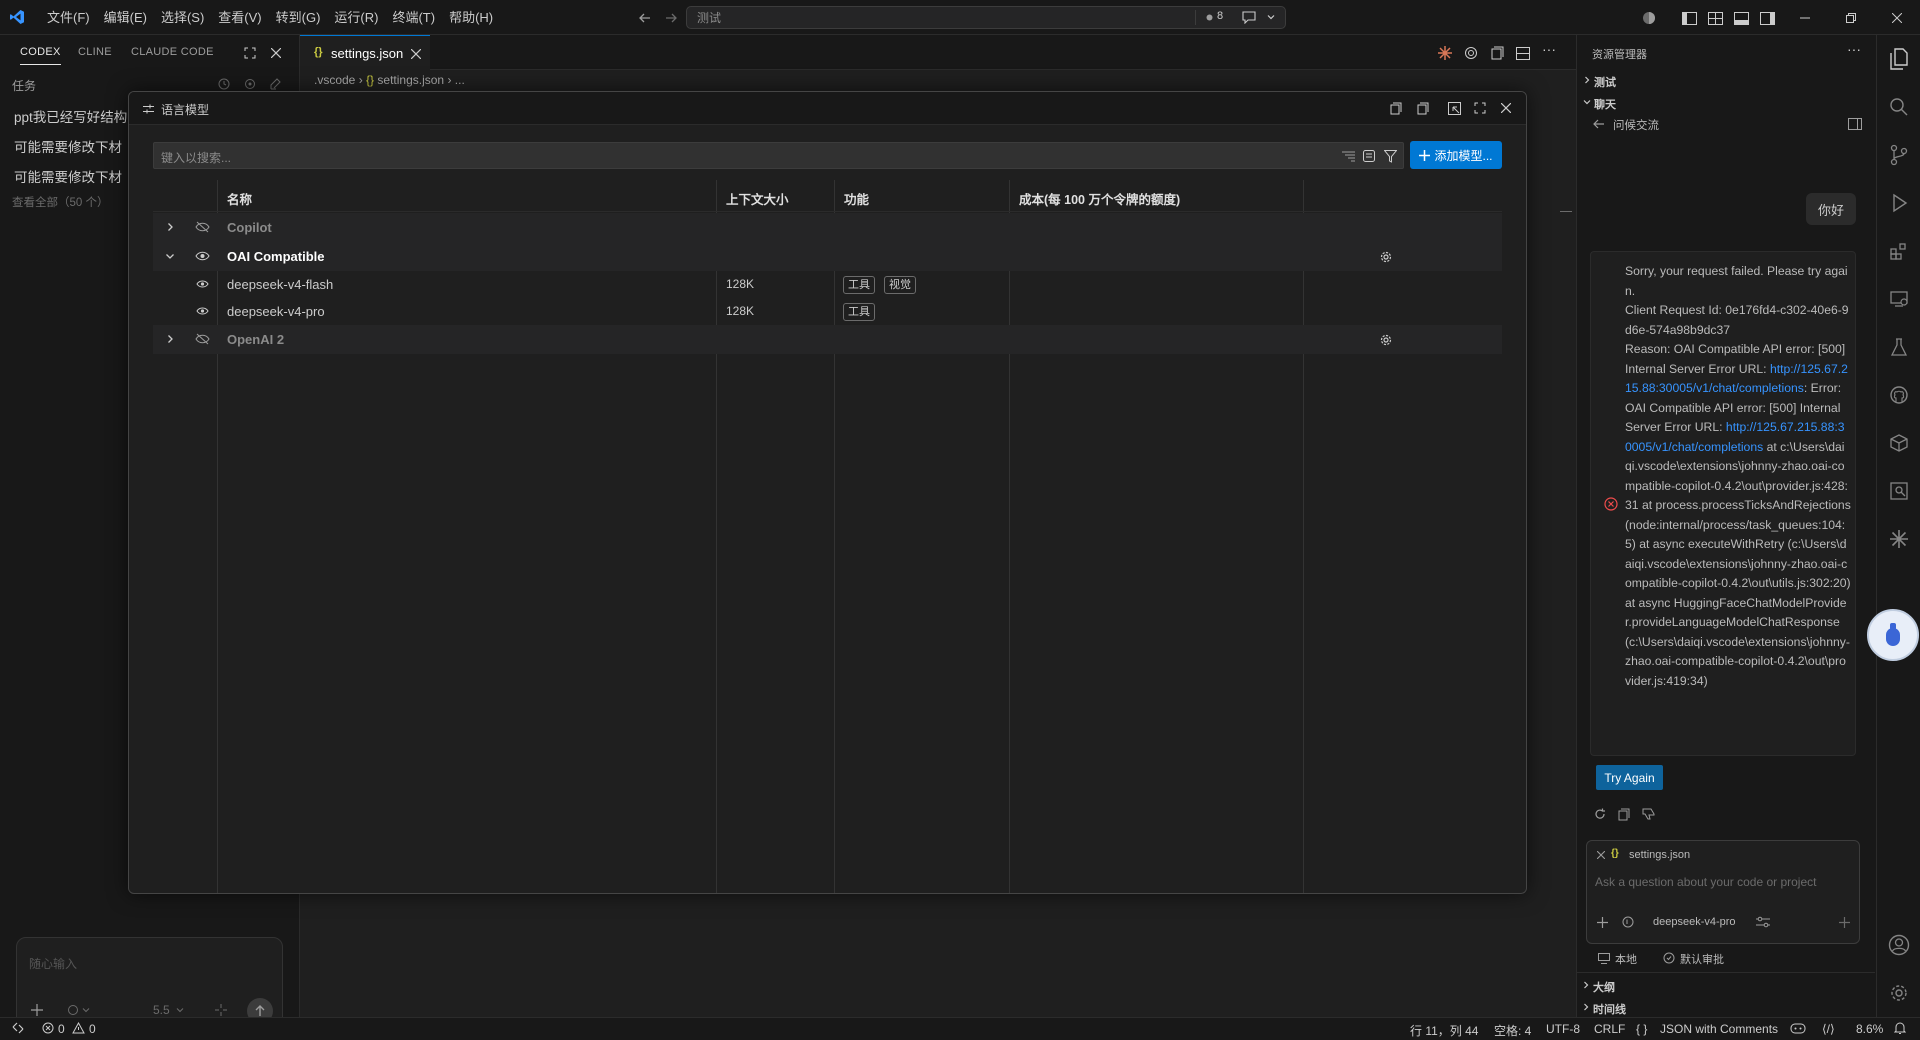 This screenshot has height=1040, width=1920. Describe the element at coordinates (1390, 156) in the screenshot. I see `filter-icon` at that location.